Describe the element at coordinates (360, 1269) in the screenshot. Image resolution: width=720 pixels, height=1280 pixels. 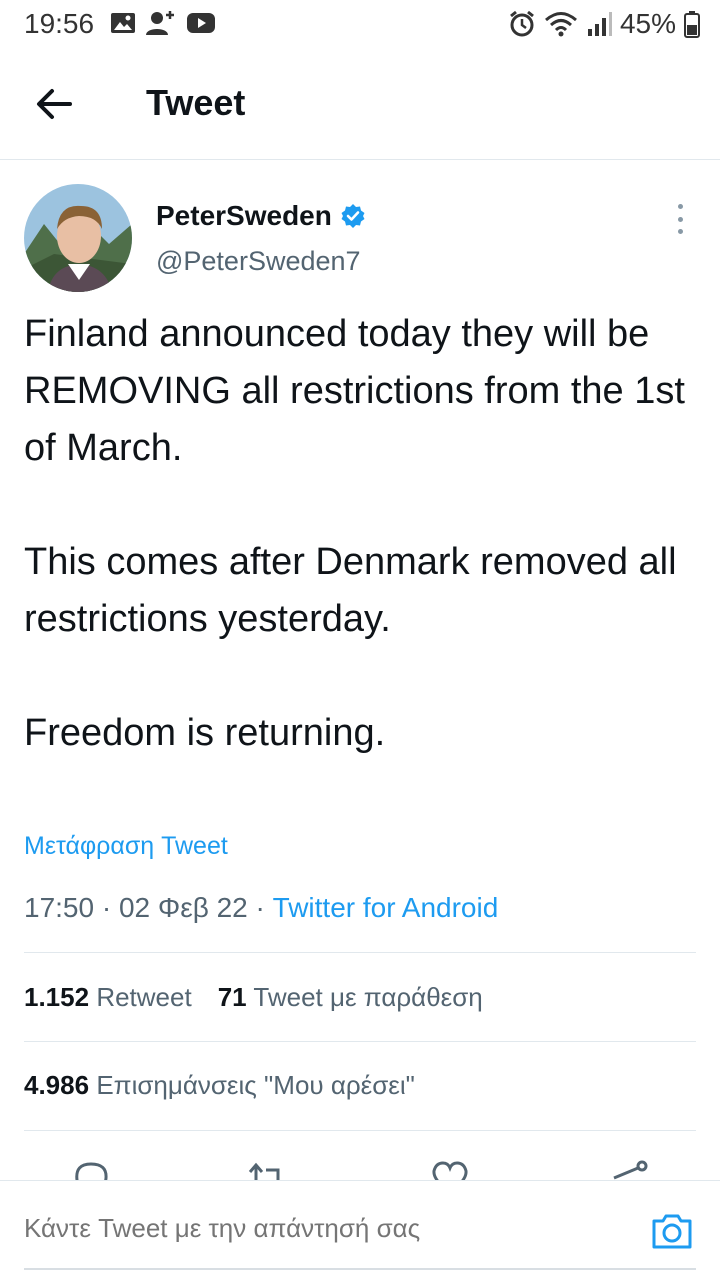
I see `reply-underline` at that location.